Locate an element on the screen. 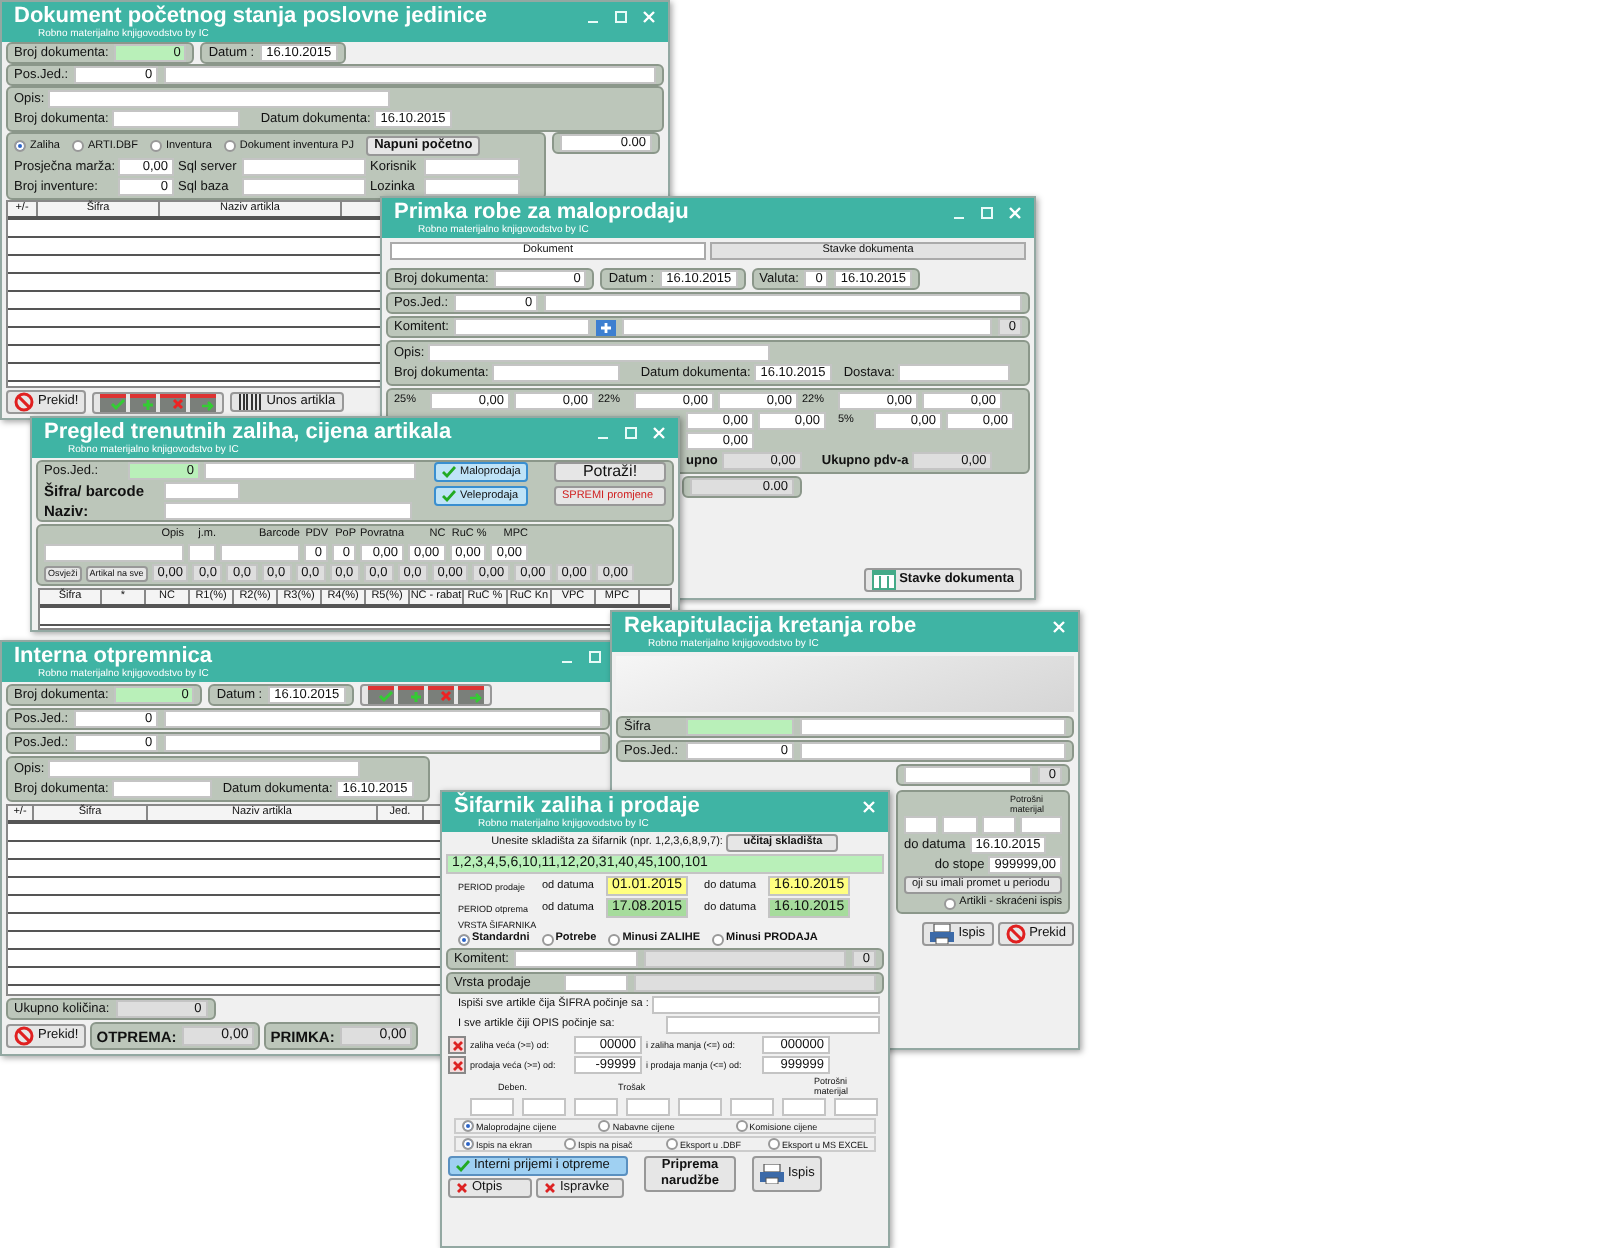 This screenshot has height=1248, width=1600. sql-database-field is located at coordinates (304, 187).